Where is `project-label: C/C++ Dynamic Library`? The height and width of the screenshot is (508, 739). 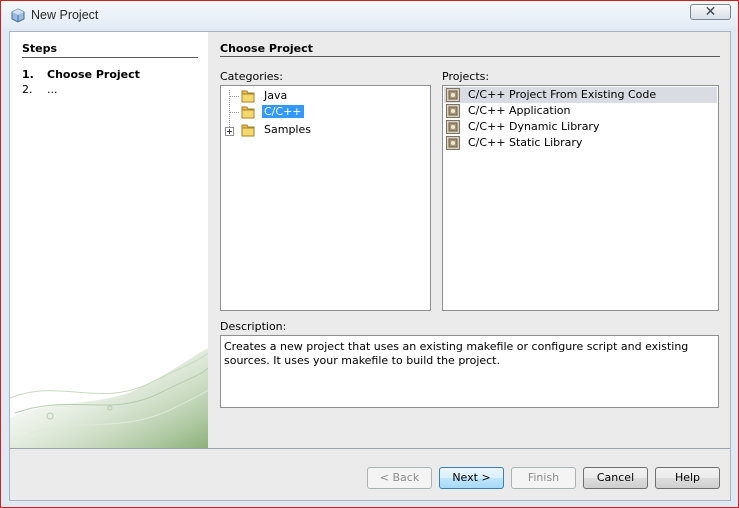 project-label: C/C++ Dynamic Library is located at coordinates (534, 126).